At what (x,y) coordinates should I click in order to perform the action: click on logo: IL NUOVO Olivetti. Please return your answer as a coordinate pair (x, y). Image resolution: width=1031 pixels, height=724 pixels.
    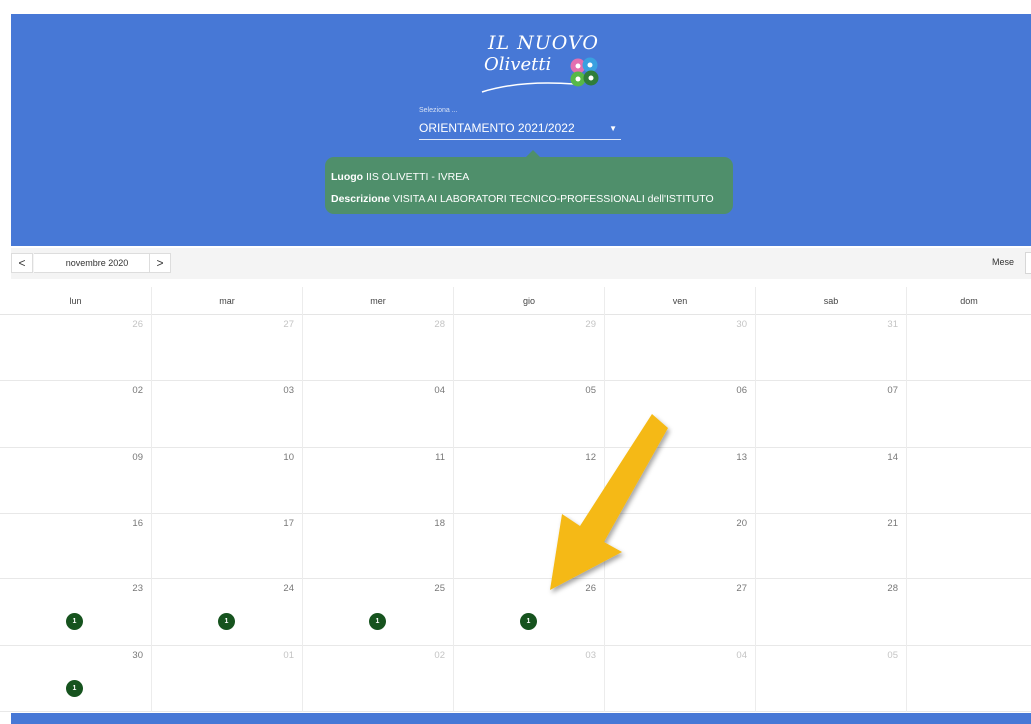
    Looking at the image, I should click on (541, 65).